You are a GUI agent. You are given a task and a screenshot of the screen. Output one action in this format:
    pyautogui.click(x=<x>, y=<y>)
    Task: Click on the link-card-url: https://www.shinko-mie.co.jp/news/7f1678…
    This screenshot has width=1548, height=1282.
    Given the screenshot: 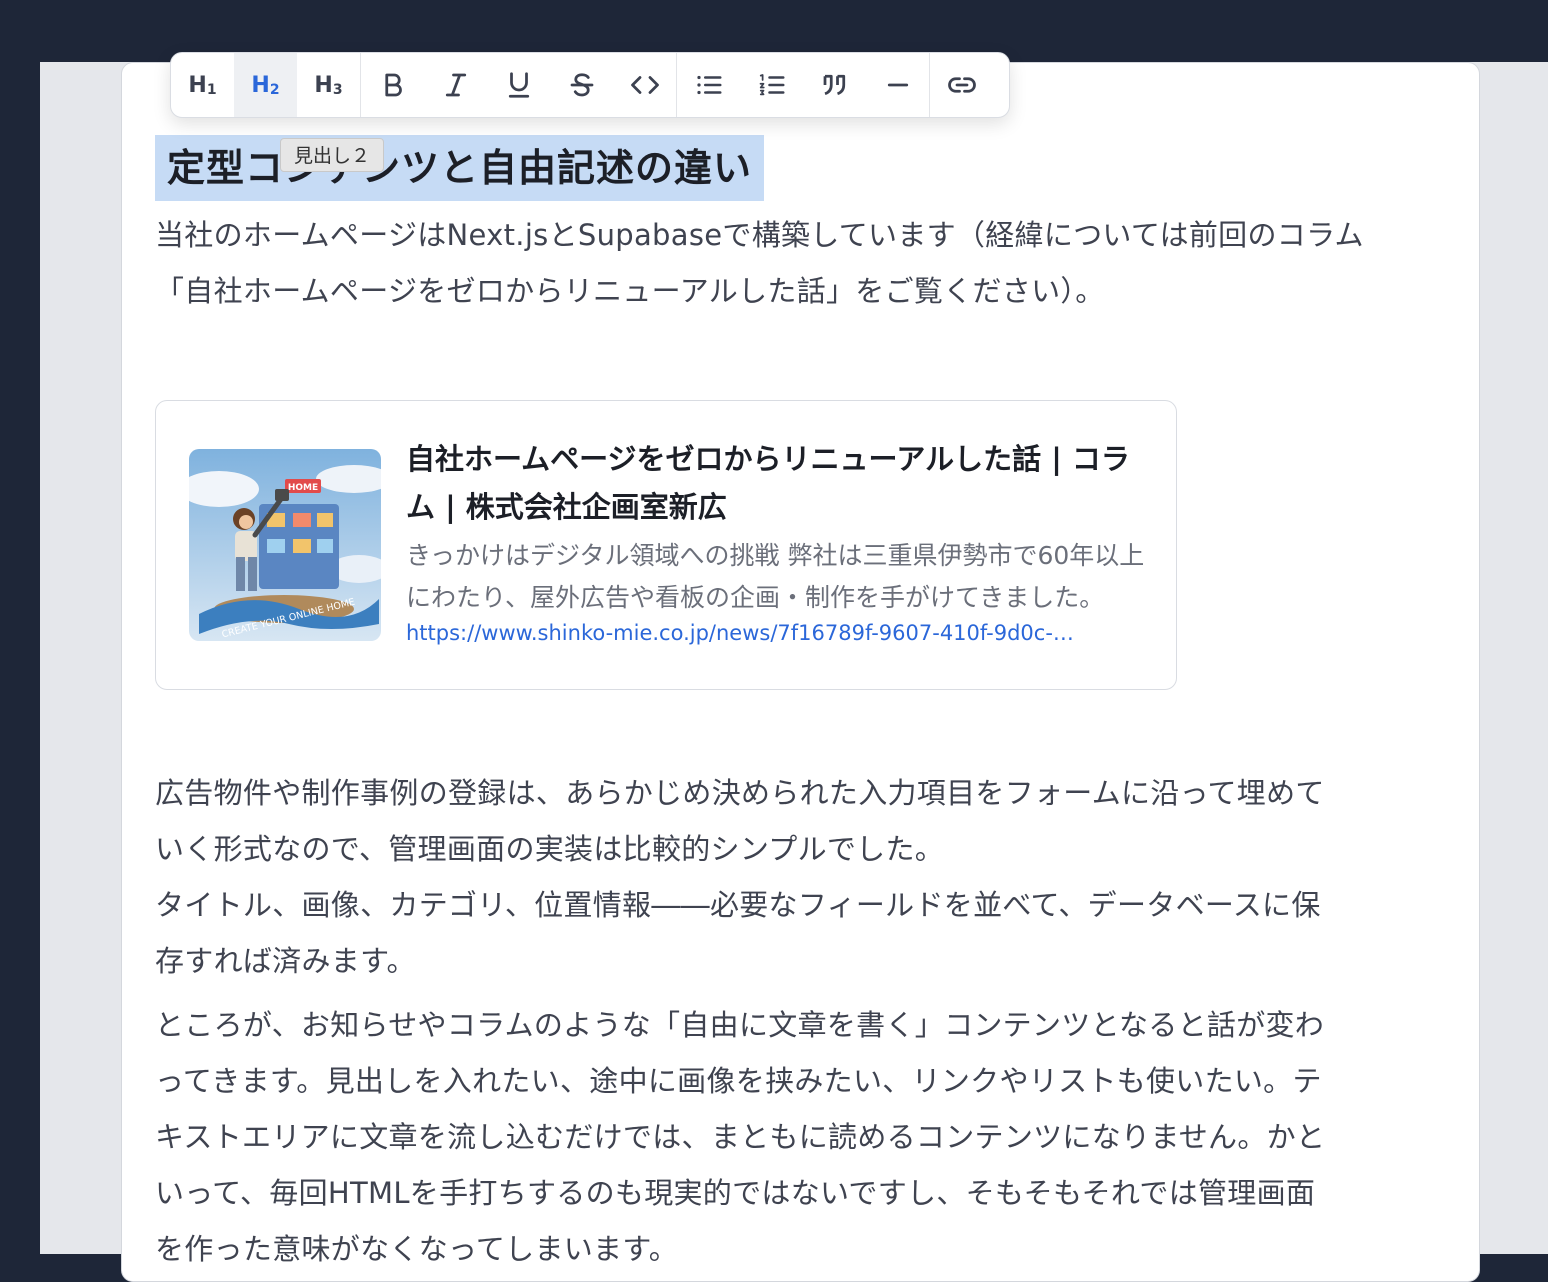 What is the action you would take?
    pyautogui.click(x=776, y=633)
    